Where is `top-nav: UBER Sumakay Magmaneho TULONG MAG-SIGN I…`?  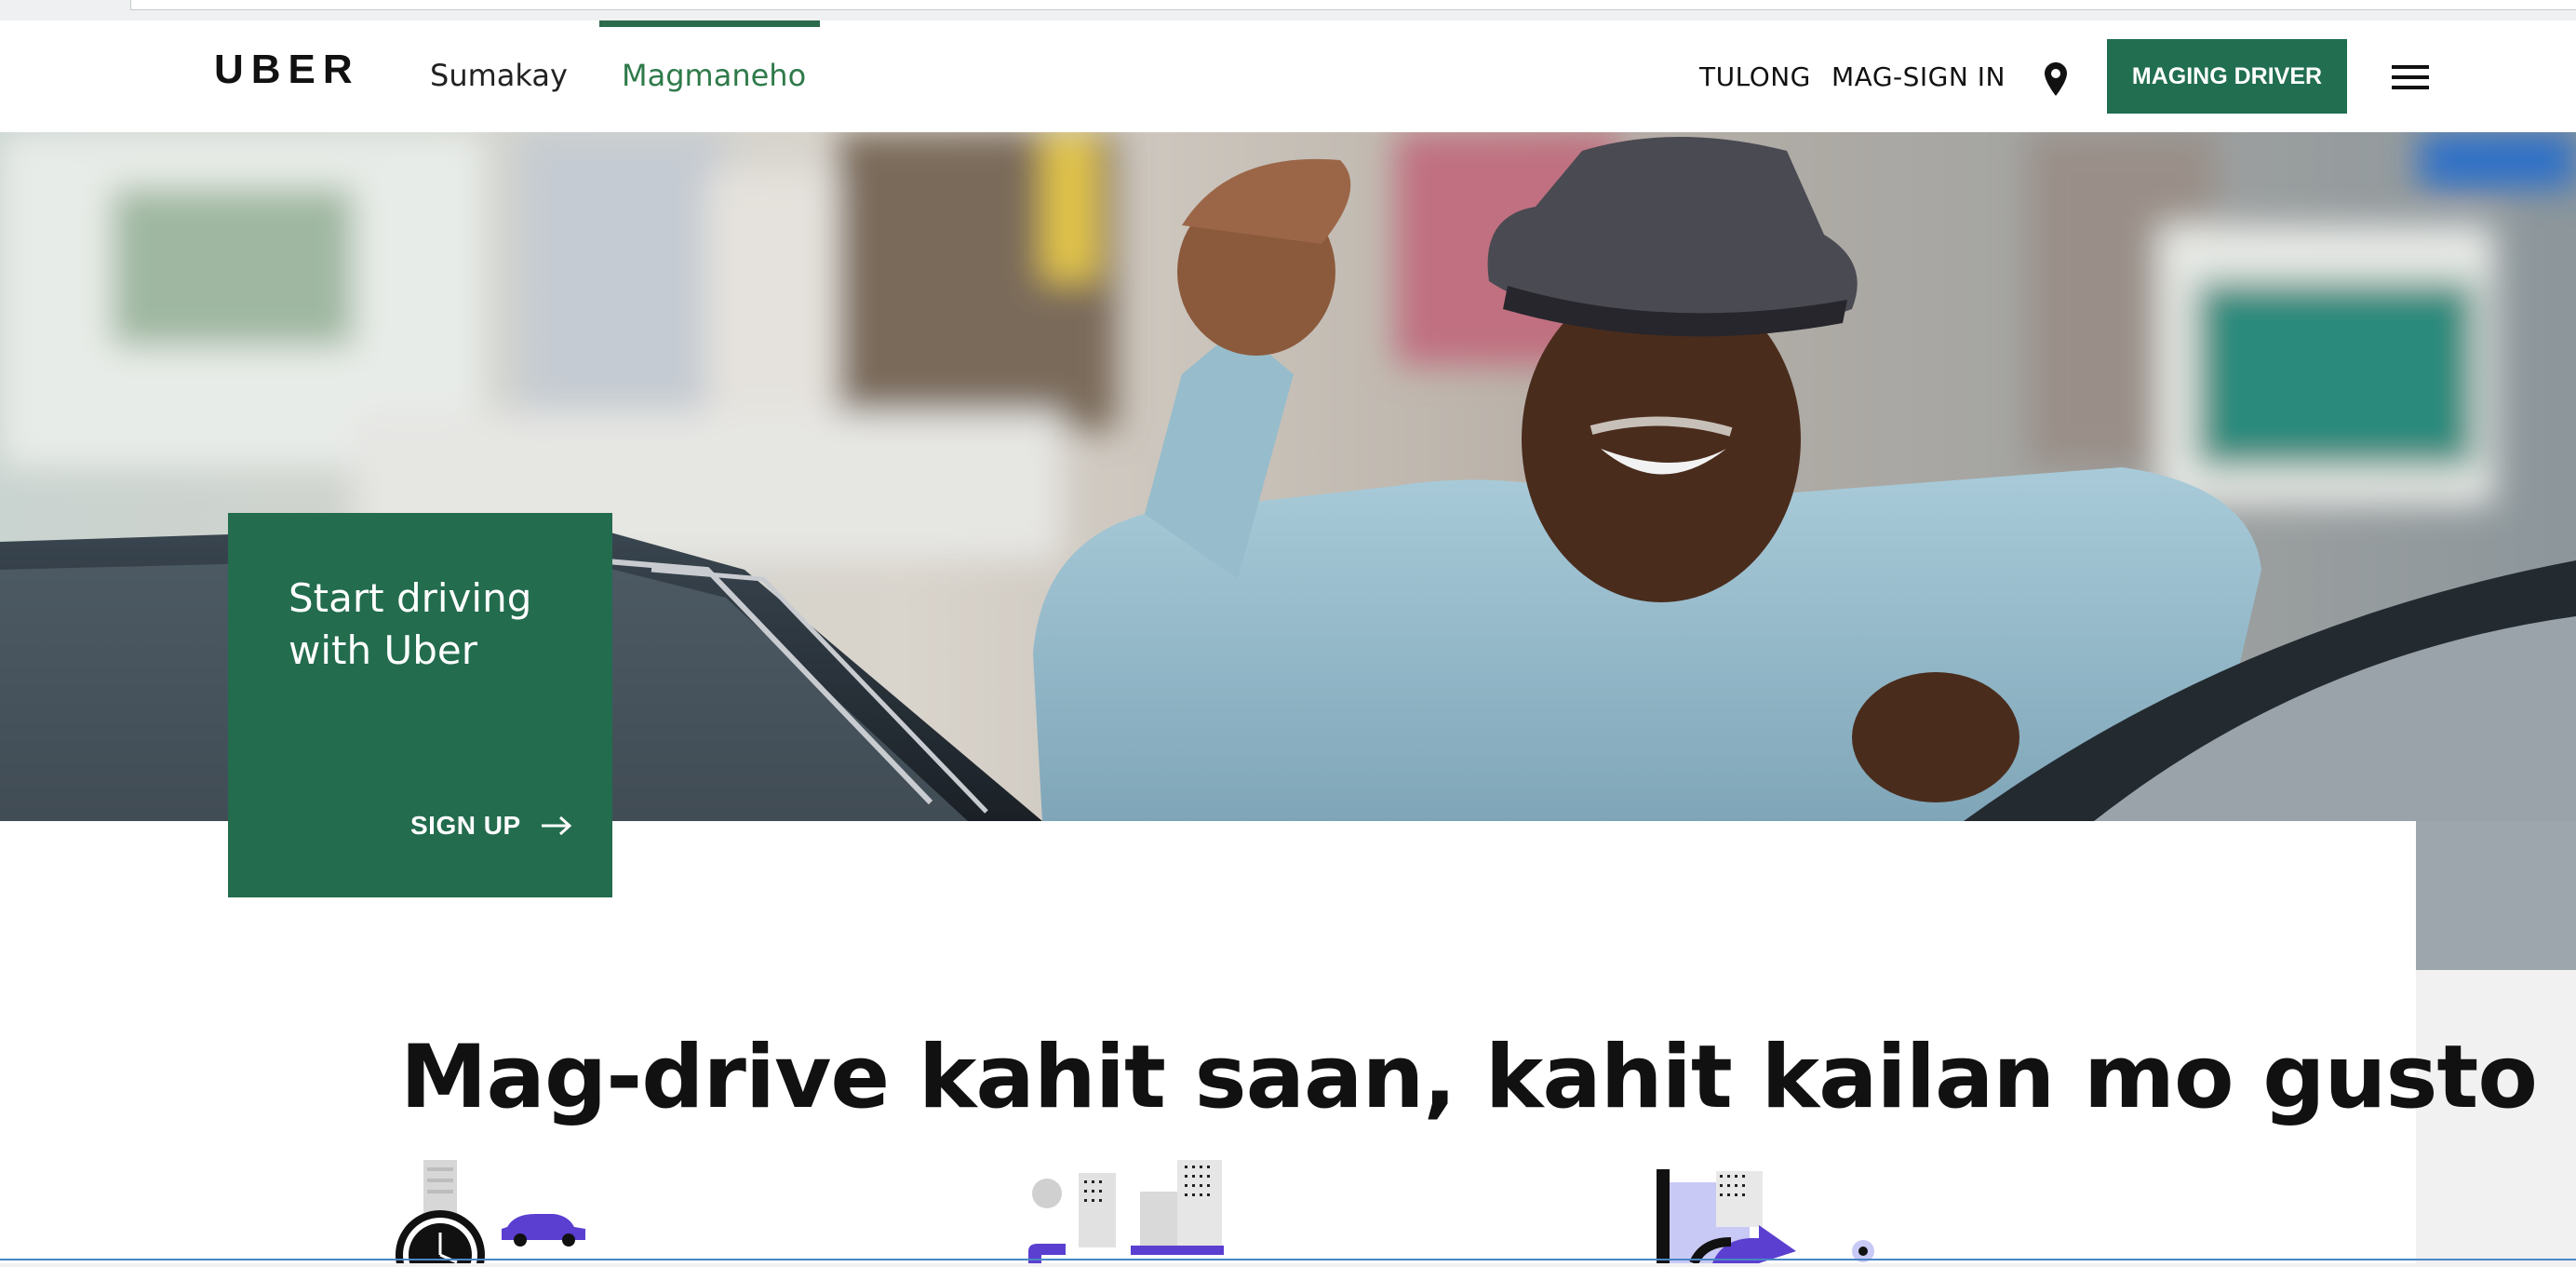
top-nav: UBER Sumakay Magmaneho TULONG MAG-SIGN I… is located at coordinates (1288, 76).